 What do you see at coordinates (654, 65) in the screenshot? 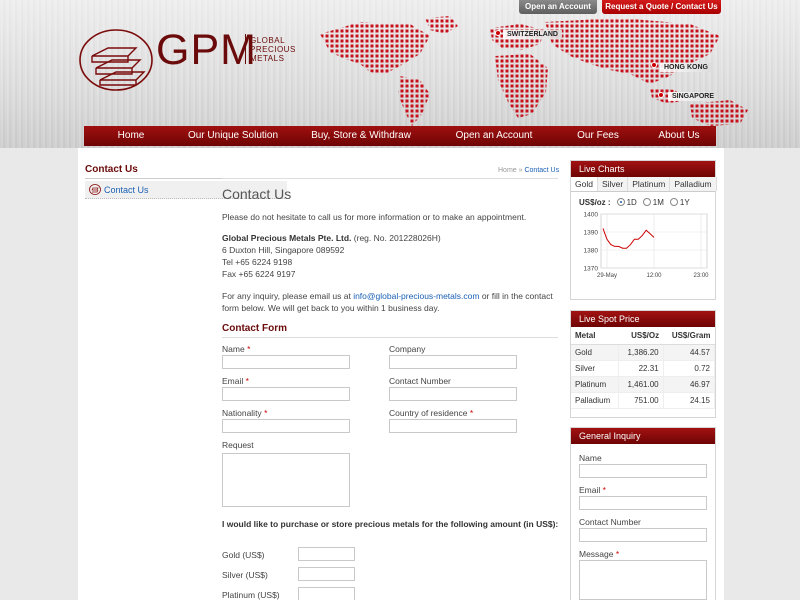
I see `map-pin-icon` at bounding box center [654, 65].